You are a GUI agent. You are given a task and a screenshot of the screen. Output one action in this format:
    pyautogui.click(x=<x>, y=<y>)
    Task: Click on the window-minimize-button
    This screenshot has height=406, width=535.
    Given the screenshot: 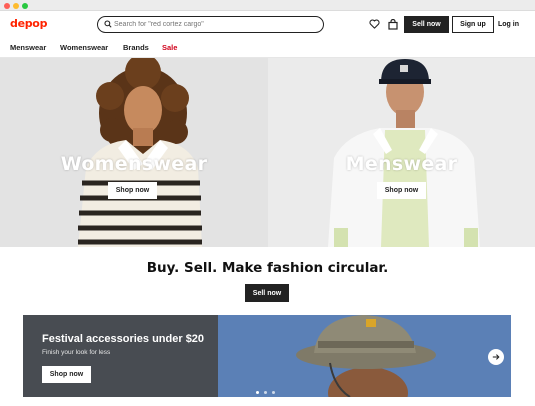 What is the action you would take?
    pyautogui.click(x=16, y=6)
    